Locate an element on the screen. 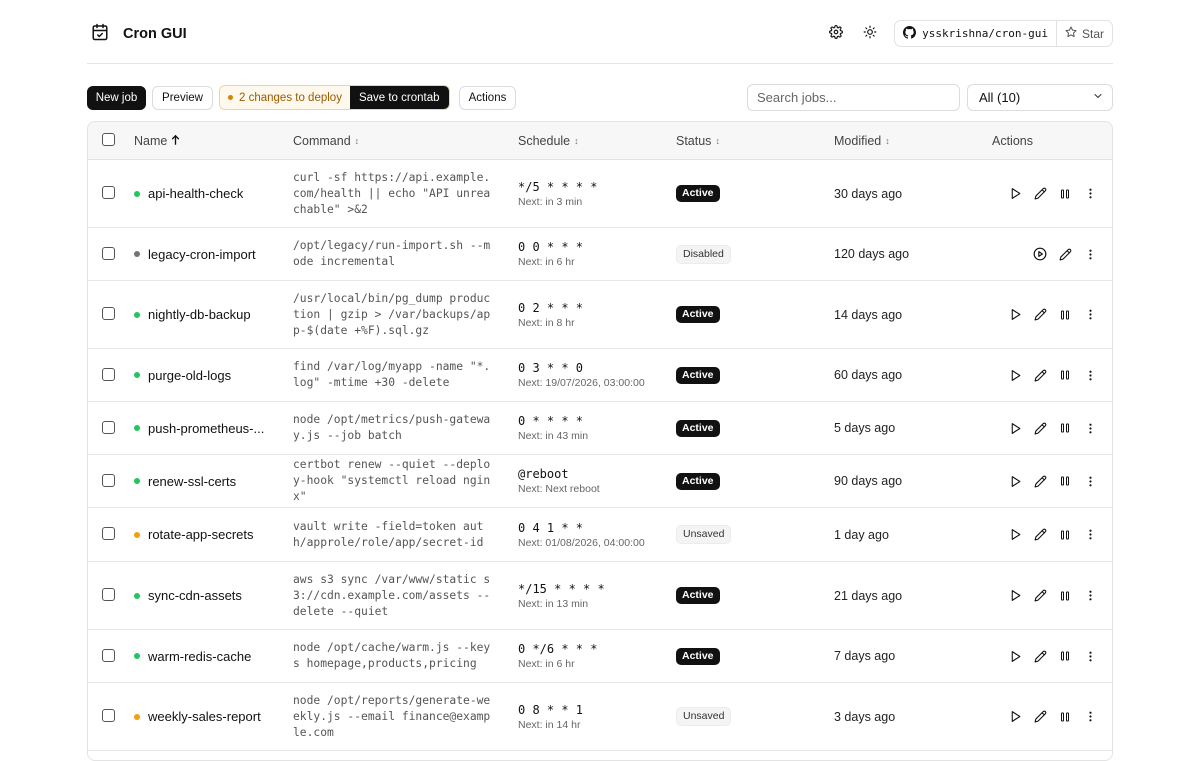 Image resolution: width=1200 pixels, height=761 pixels. column-schedule: Schedule ↕ is located at coordinates (548, 141).